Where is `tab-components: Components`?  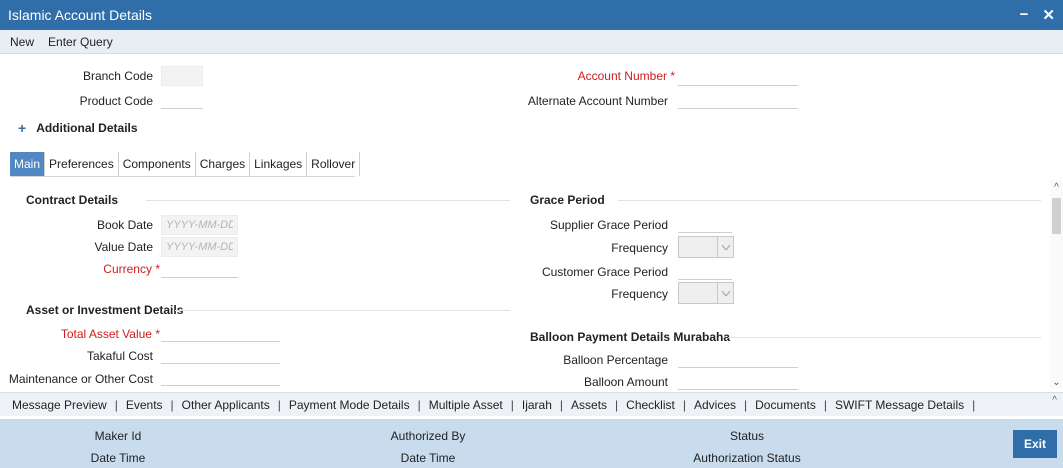 tab-components: Components is located at coordinates (157, 164).